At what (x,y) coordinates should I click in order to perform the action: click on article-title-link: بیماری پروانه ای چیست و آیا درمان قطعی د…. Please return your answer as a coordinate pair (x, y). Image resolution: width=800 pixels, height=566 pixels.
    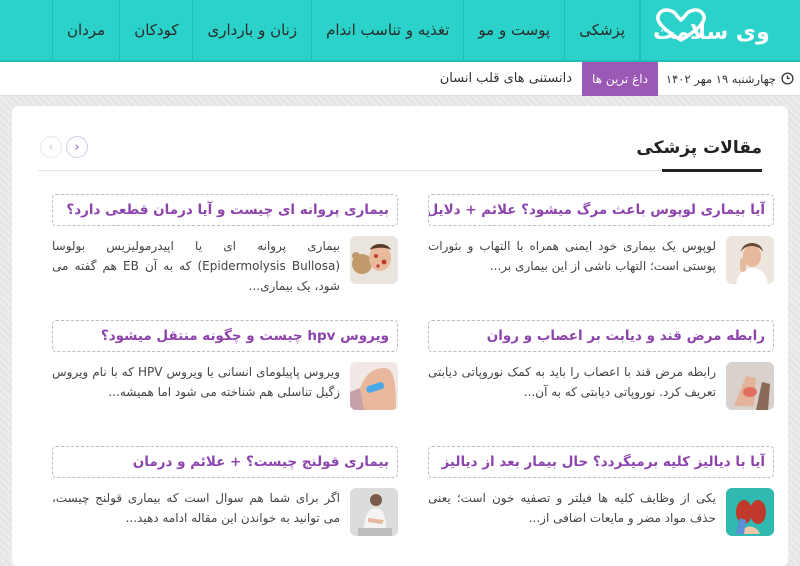
    Looking at the image, I should click on (225, 210).